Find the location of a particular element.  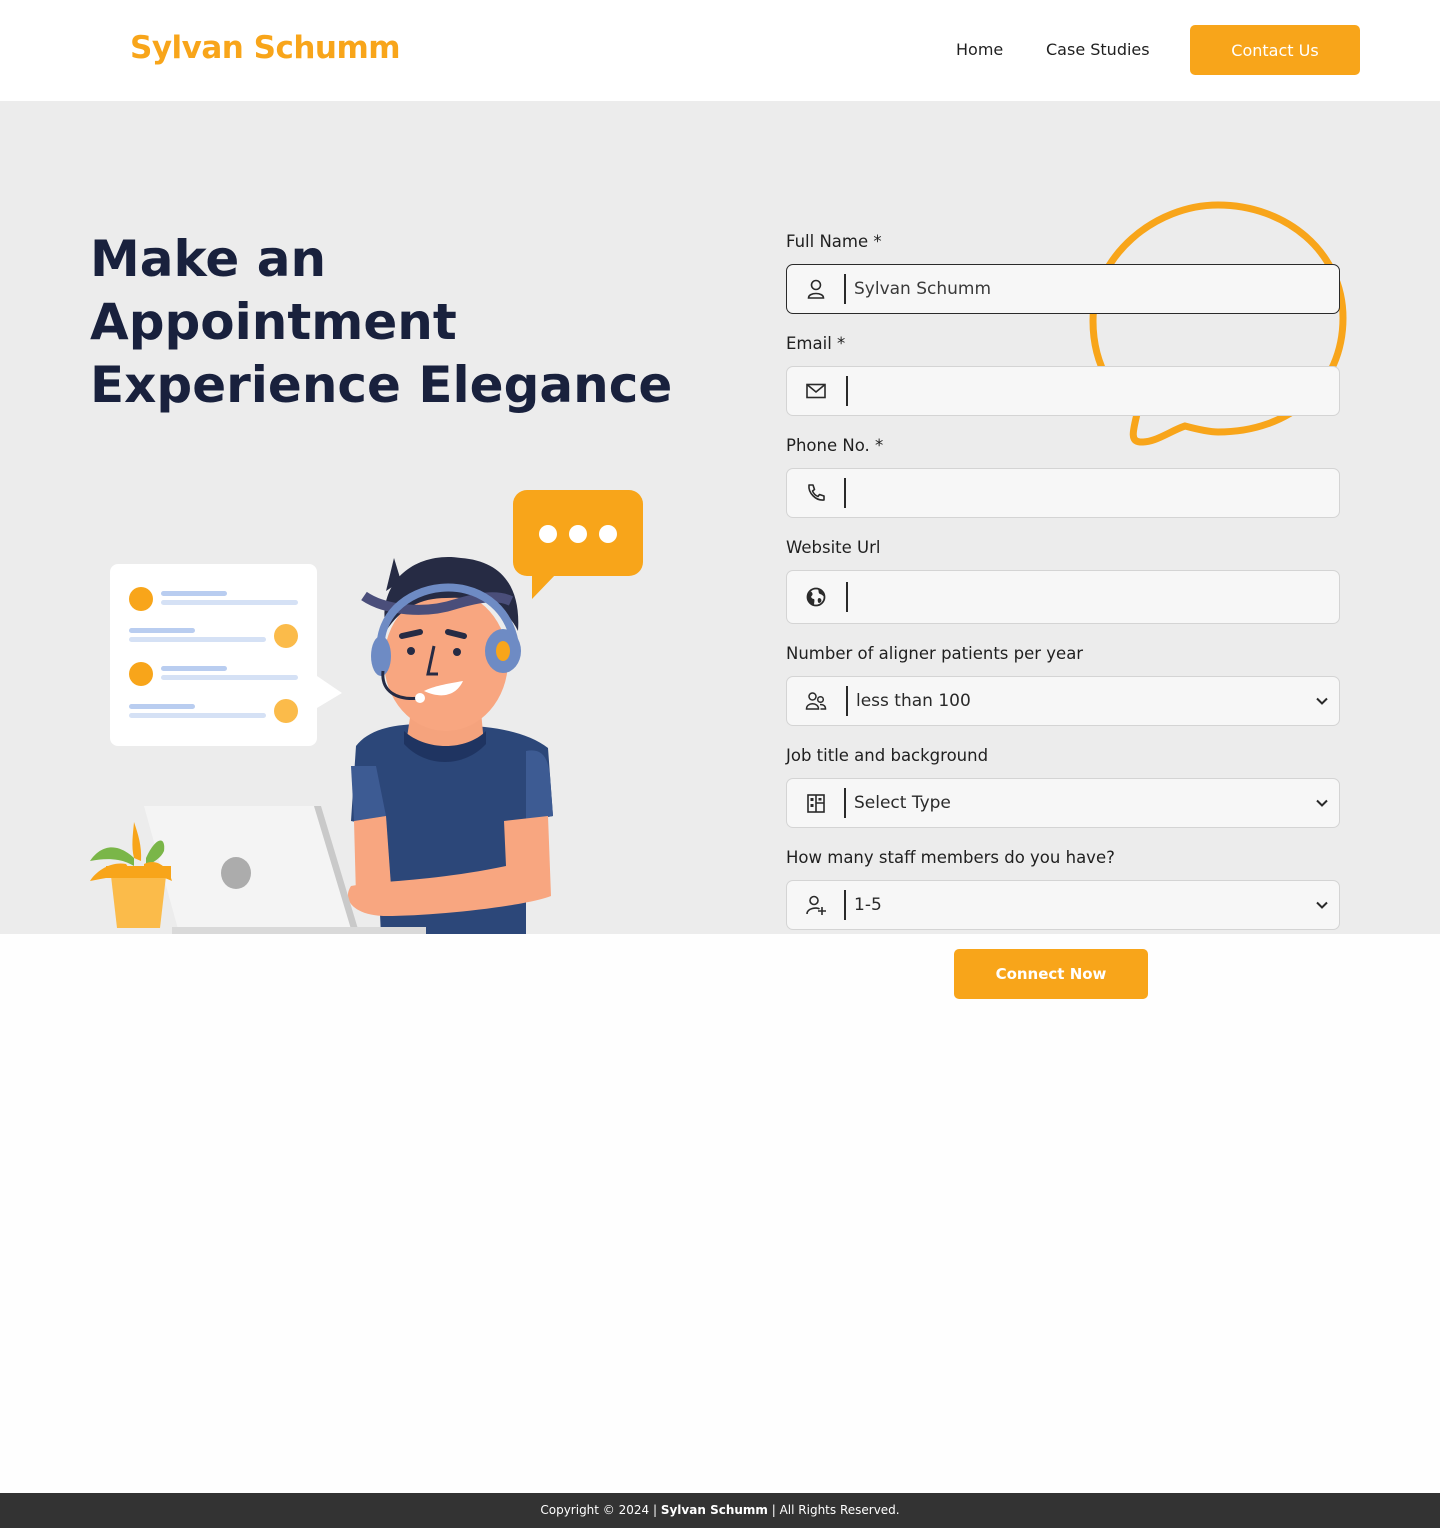

job-label: Job title and background is located at coordinates (887, 755).